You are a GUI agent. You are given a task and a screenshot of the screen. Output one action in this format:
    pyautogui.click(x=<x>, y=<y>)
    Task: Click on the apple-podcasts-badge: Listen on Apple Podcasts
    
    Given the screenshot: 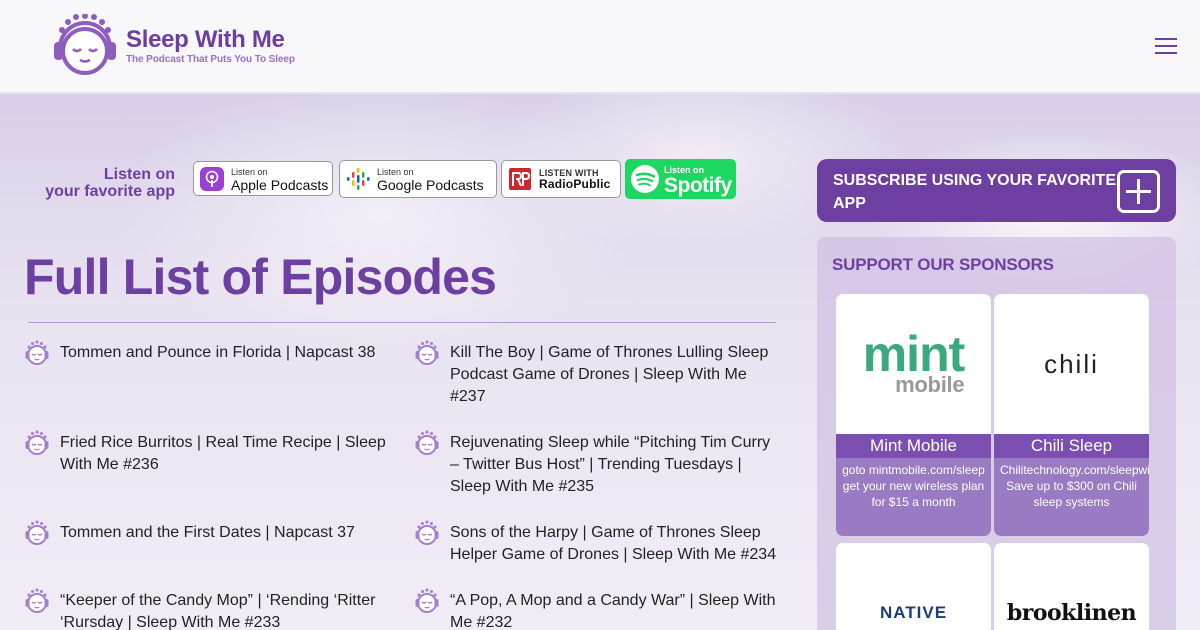 What is the action you would take?
    pyautogui.click(x=263, y=178)
    